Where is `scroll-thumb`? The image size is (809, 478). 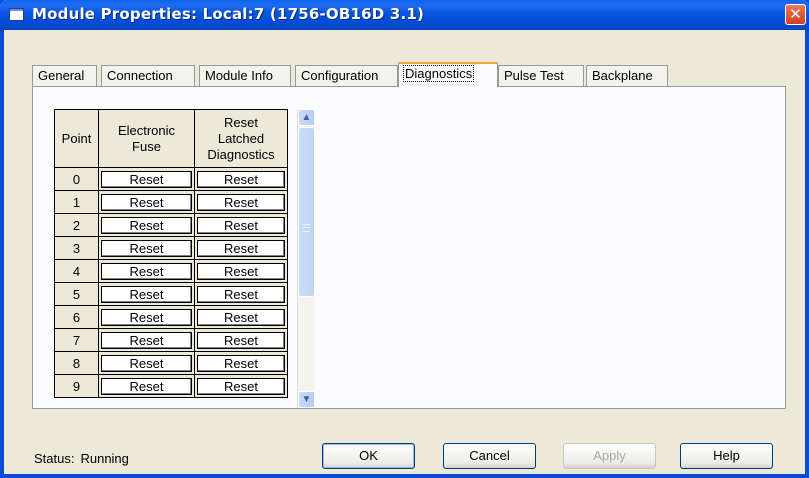
scroll-thumb is located at coordinates (306, 212).